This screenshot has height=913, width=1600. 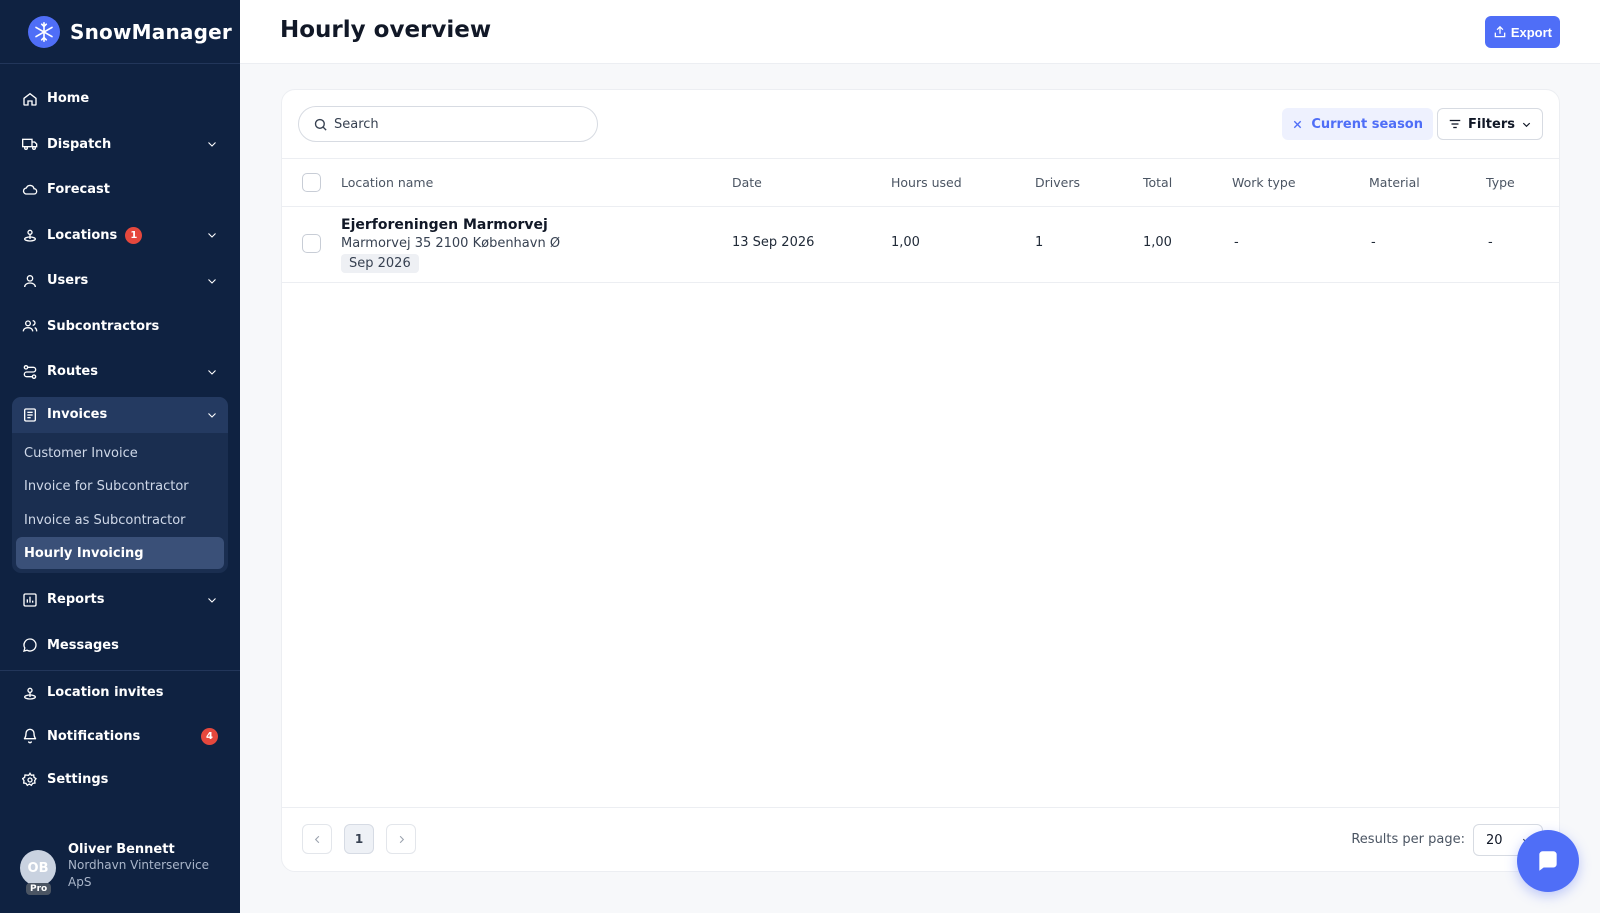 What do you see at coordinates (94, 736) in the screenshot?
I see `sidebar-item-label: Notifications` at bounding box center [94, 736].